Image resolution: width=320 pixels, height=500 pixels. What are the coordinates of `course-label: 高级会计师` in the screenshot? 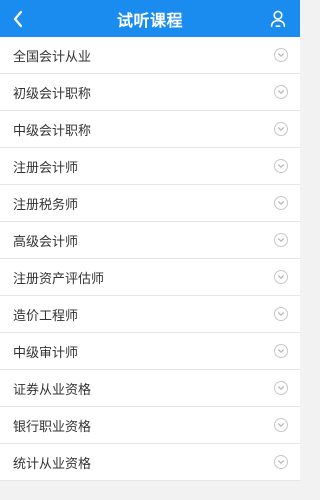 It's located at (46, 242).